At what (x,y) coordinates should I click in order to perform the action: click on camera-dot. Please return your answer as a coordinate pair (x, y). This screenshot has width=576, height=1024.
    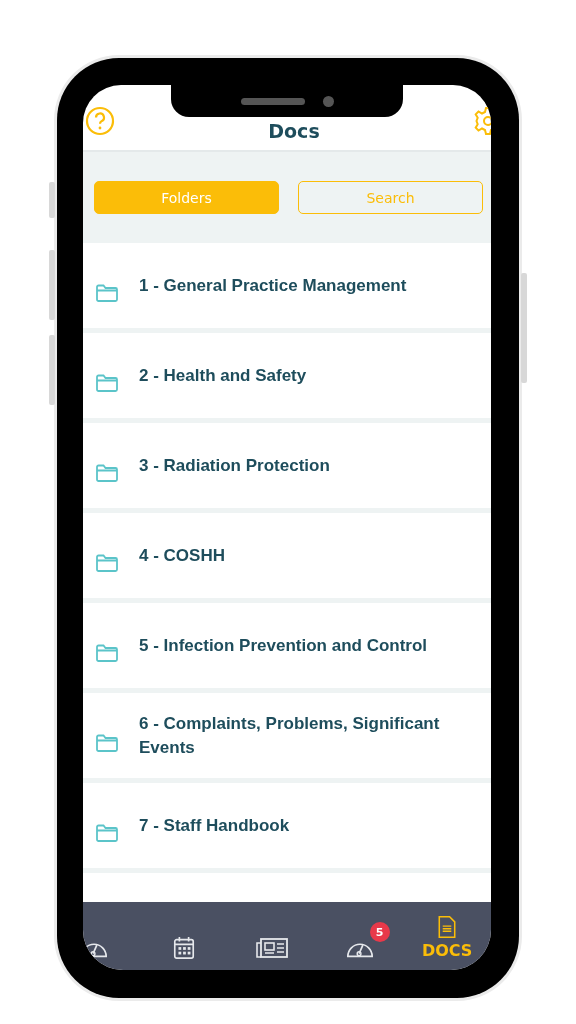
    Looking at the image, I should click on (328, 101).